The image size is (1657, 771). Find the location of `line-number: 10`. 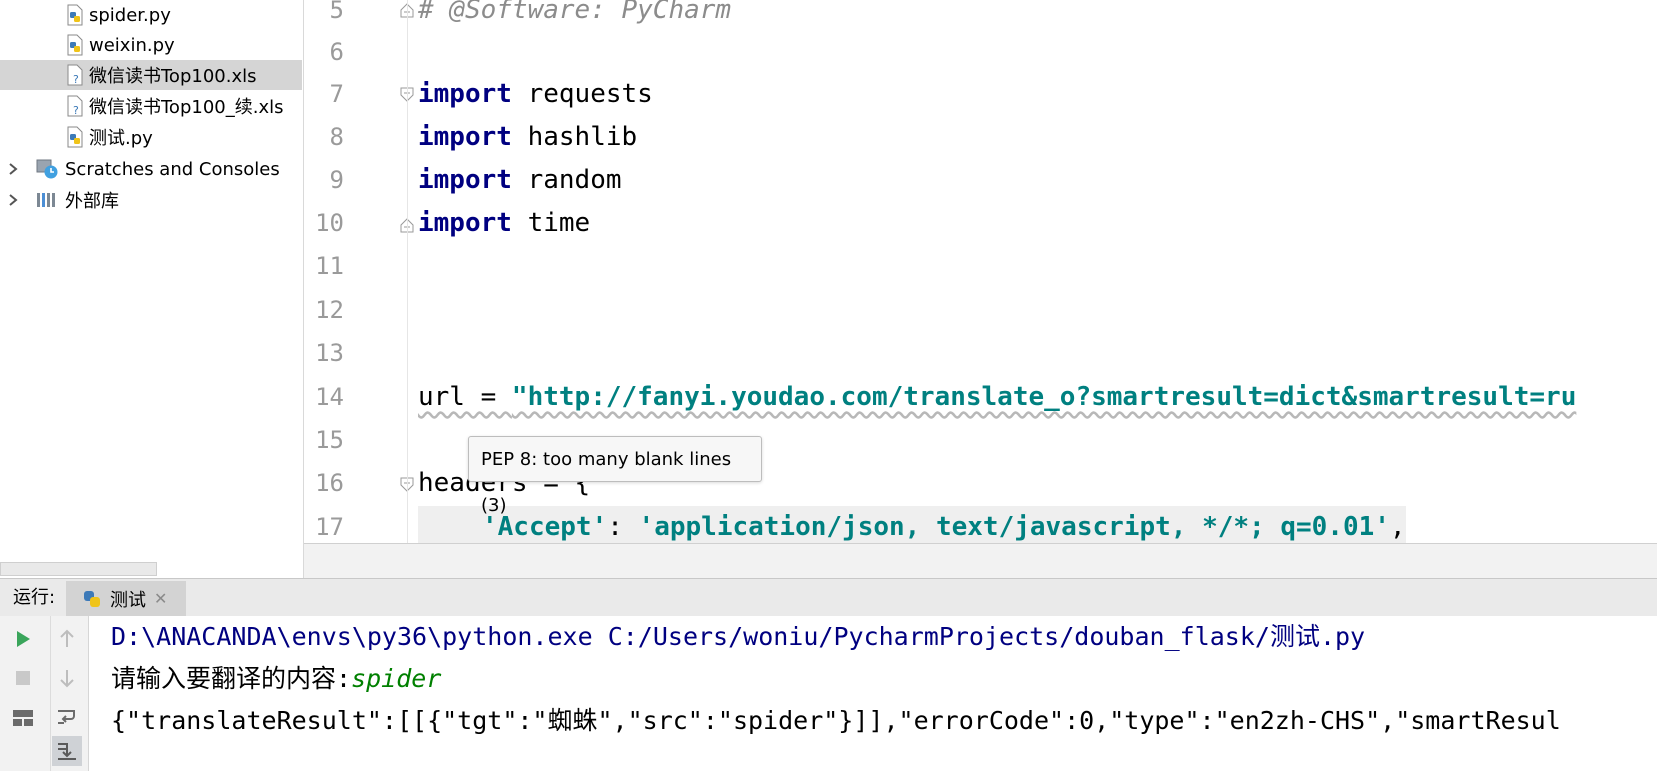

line-number: 10 is located at coordinates (329, 223).